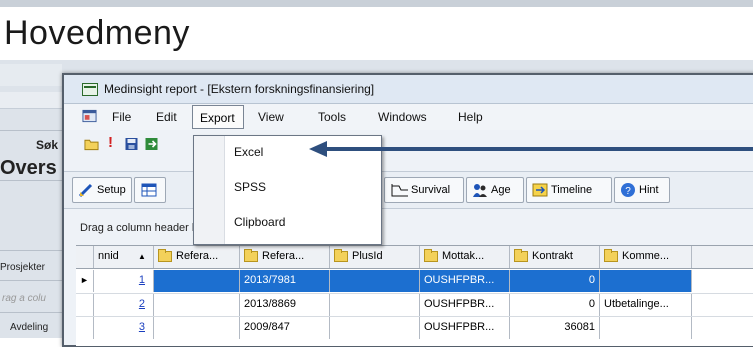 This screenshot has height=347, width=753. What do you see at coordinates (270, 304) in the screenshot?
I see `cell-text: 2013/8869` at bounding box center [270, 304].